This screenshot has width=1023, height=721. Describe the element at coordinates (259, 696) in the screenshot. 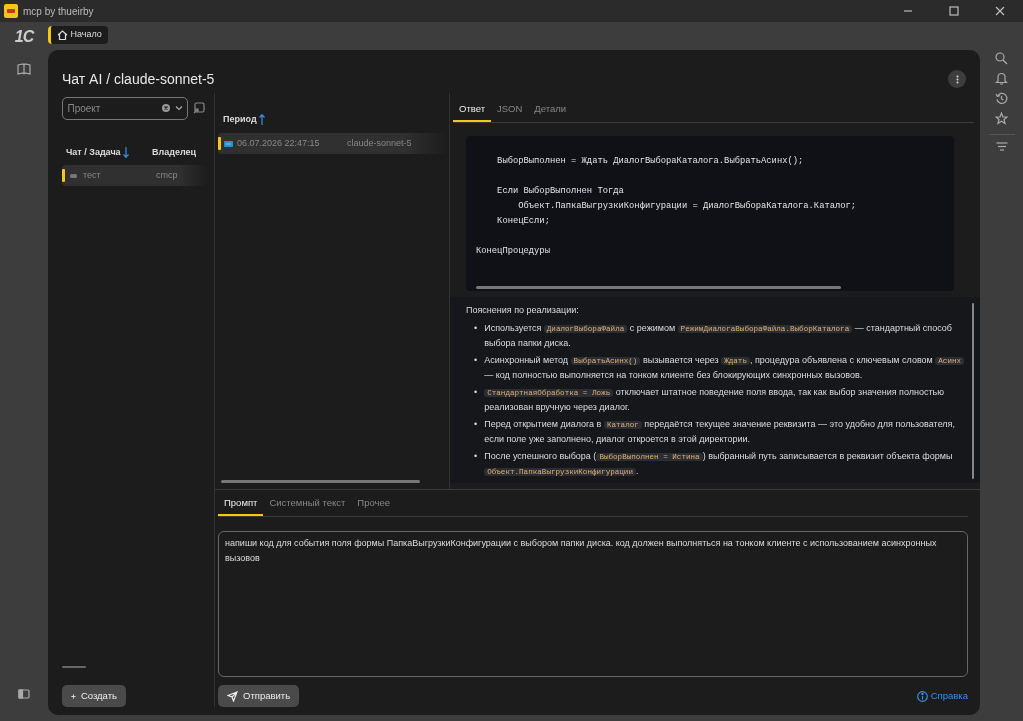

I see `send-button: Отправить` at that location.